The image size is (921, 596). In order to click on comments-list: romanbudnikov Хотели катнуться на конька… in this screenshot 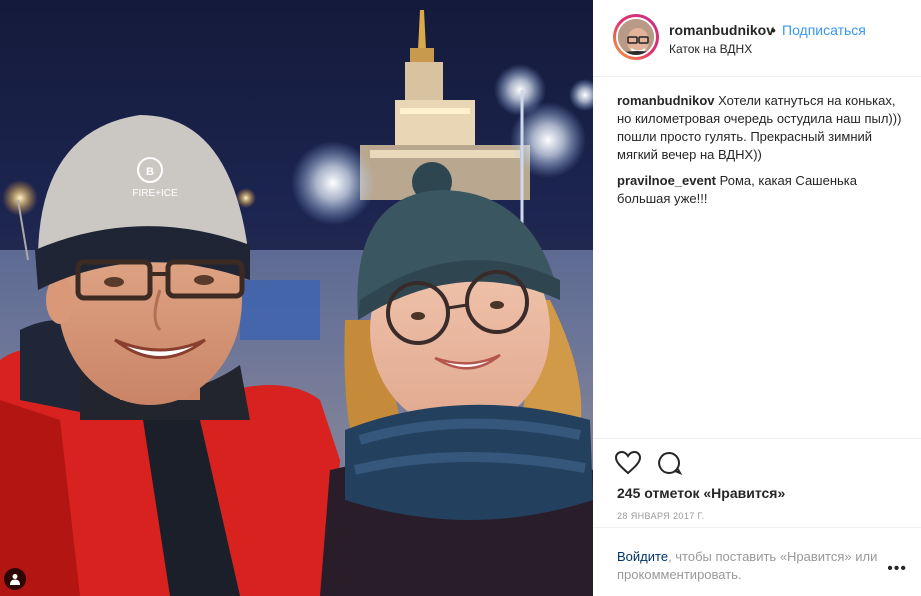, I will do `click(763, 154)`.